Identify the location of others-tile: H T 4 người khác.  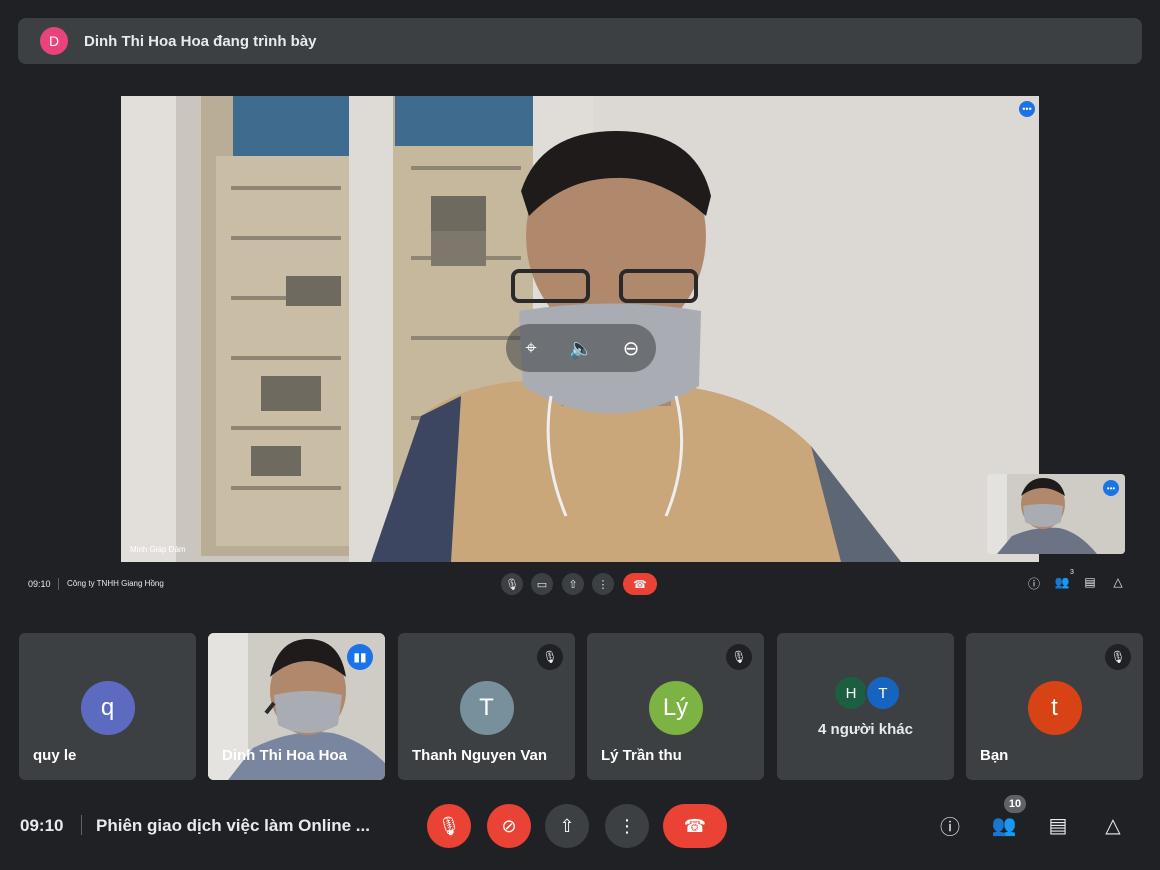
(865, 706).